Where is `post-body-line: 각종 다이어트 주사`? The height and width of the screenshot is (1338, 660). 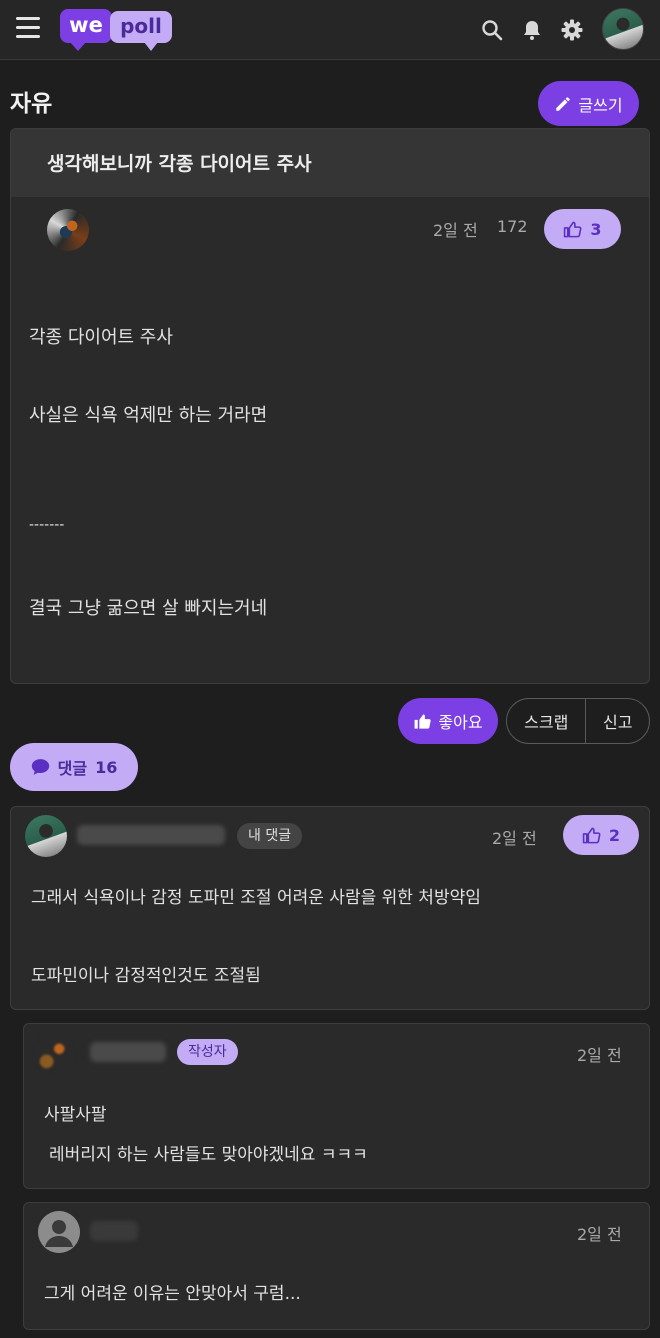 post-body-line: 각종 다이어트 주사 is located at coordinates (101, 337).